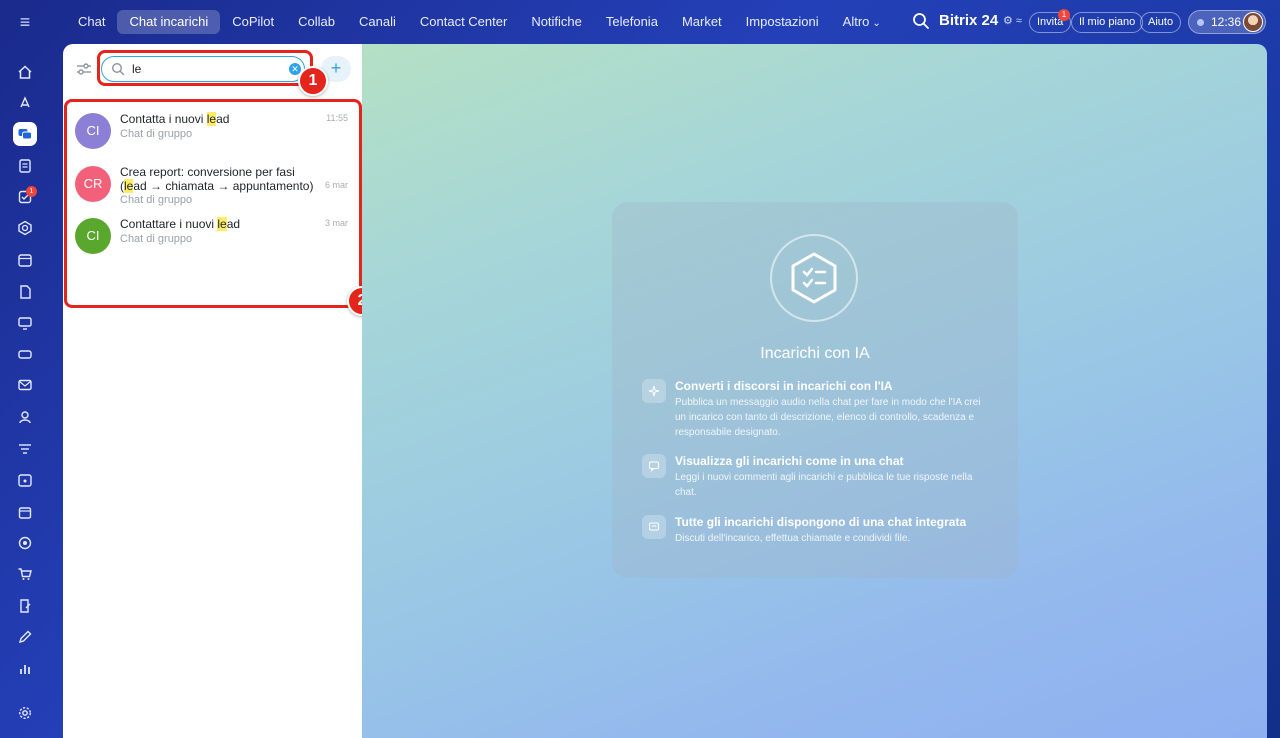  Describe the element at coordinates (654, 391) in the screenshot. I see `sparkle-icon` at that location.